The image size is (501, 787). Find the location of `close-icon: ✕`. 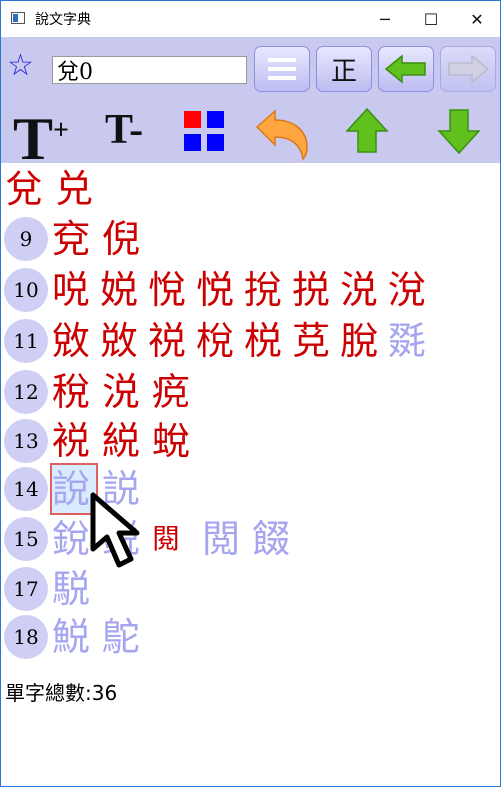

close-icon: ✕ is located at coordinates (477, 19).